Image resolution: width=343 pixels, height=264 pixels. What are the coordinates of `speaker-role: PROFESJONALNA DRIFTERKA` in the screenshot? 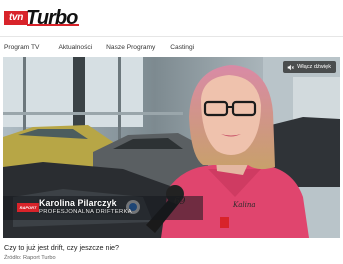 It's located at (85, 212).